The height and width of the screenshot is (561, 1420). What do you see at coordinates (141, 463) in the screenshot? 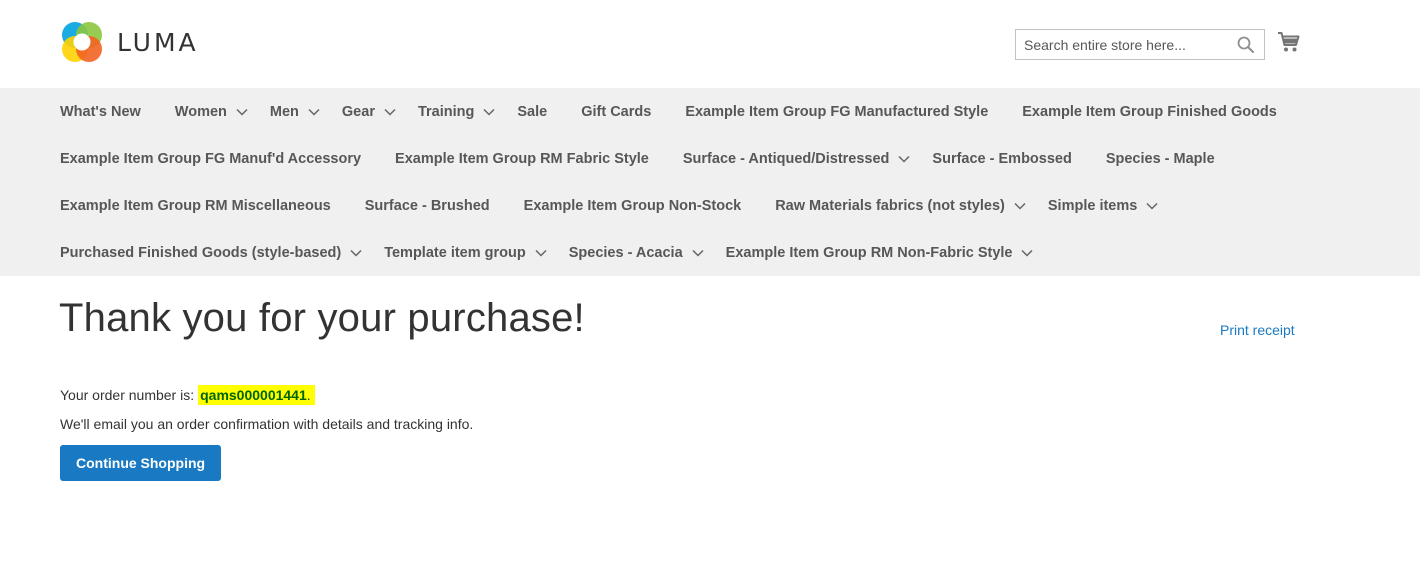
I see `continue-shopping-button: Continue Shopping` at bounding box center [141, 463].